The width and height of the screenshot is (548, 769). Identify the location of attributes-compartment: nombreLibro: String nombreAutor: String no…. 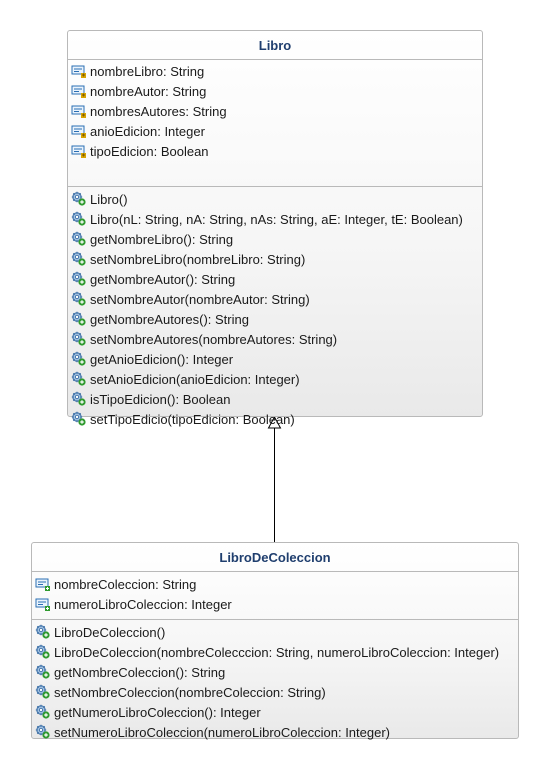
(275, 123).